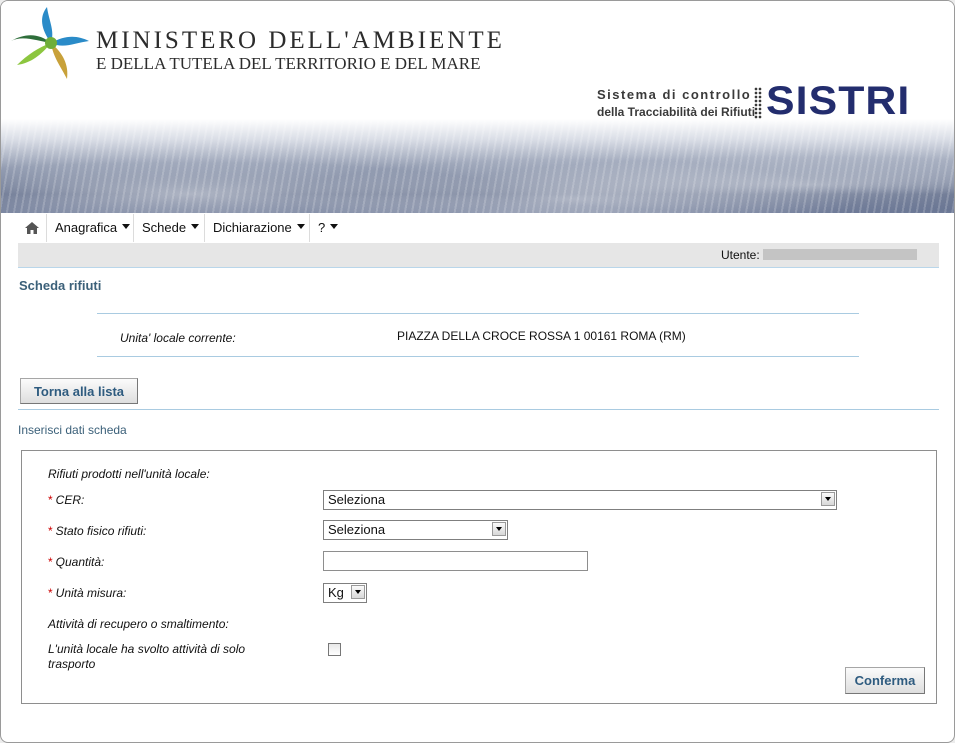 The height and width of the screenshot is (743, 955). What do you see at coordinates (300, 40) in the screenshot?
I see `ministry-title: MINISTERO DELL'AMBIENTE` at bounding box center [300, 40].